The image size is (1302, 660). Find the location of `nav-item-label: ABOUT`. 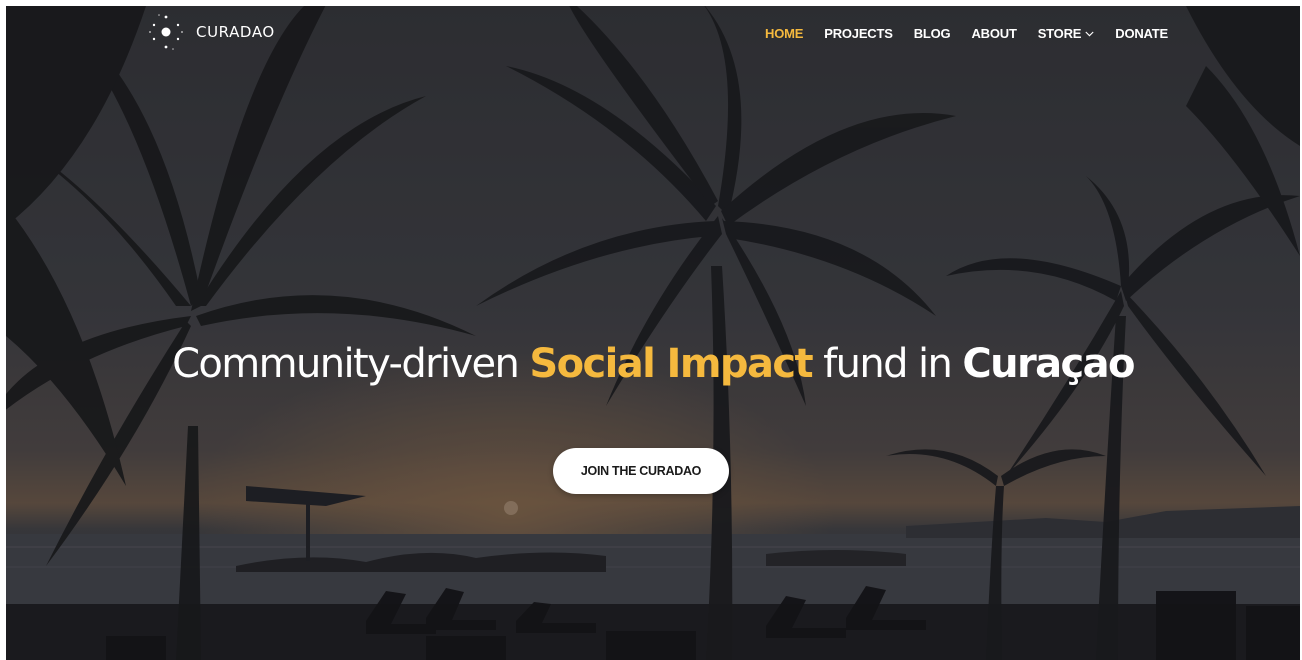

nav-item-label: ABOUT is located at coordinates (994, 33).